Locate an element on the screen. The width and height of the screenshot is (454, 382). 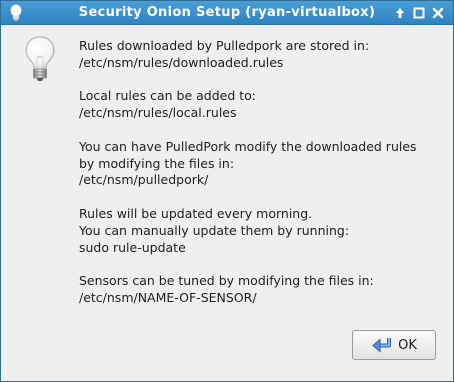
message-line: by modifying the files in: is located at coordinates (157, 163).